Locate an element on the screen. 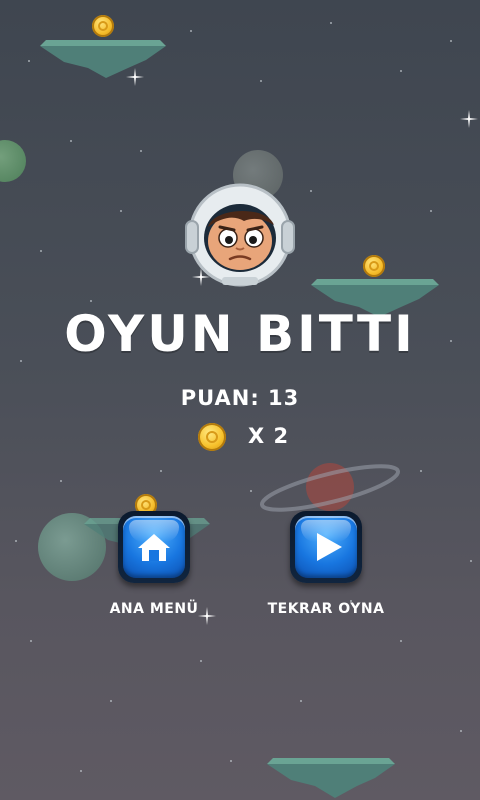 The width and height of the screenshot is (480, 800). score-text: PUAN: 13 is located at coordinates (240, 398).